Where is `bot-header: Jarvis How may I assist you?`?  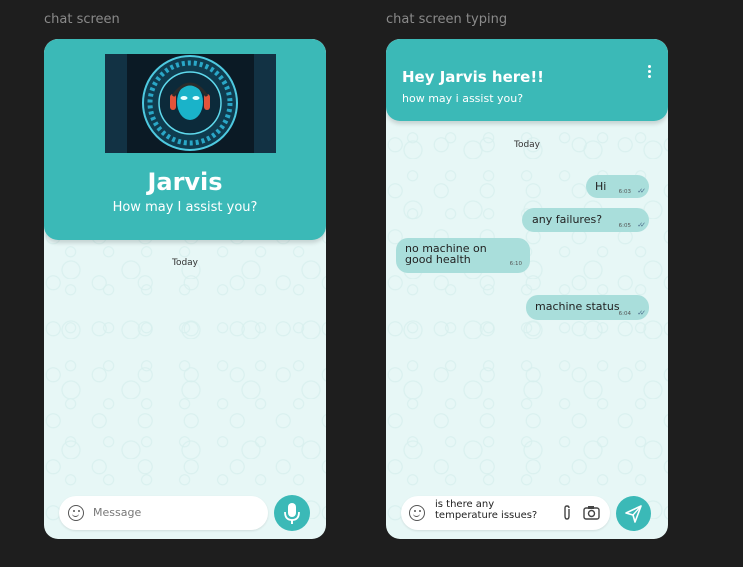 bot-header: Jarvis How may I assist you? is located at coordinates (185, 139).